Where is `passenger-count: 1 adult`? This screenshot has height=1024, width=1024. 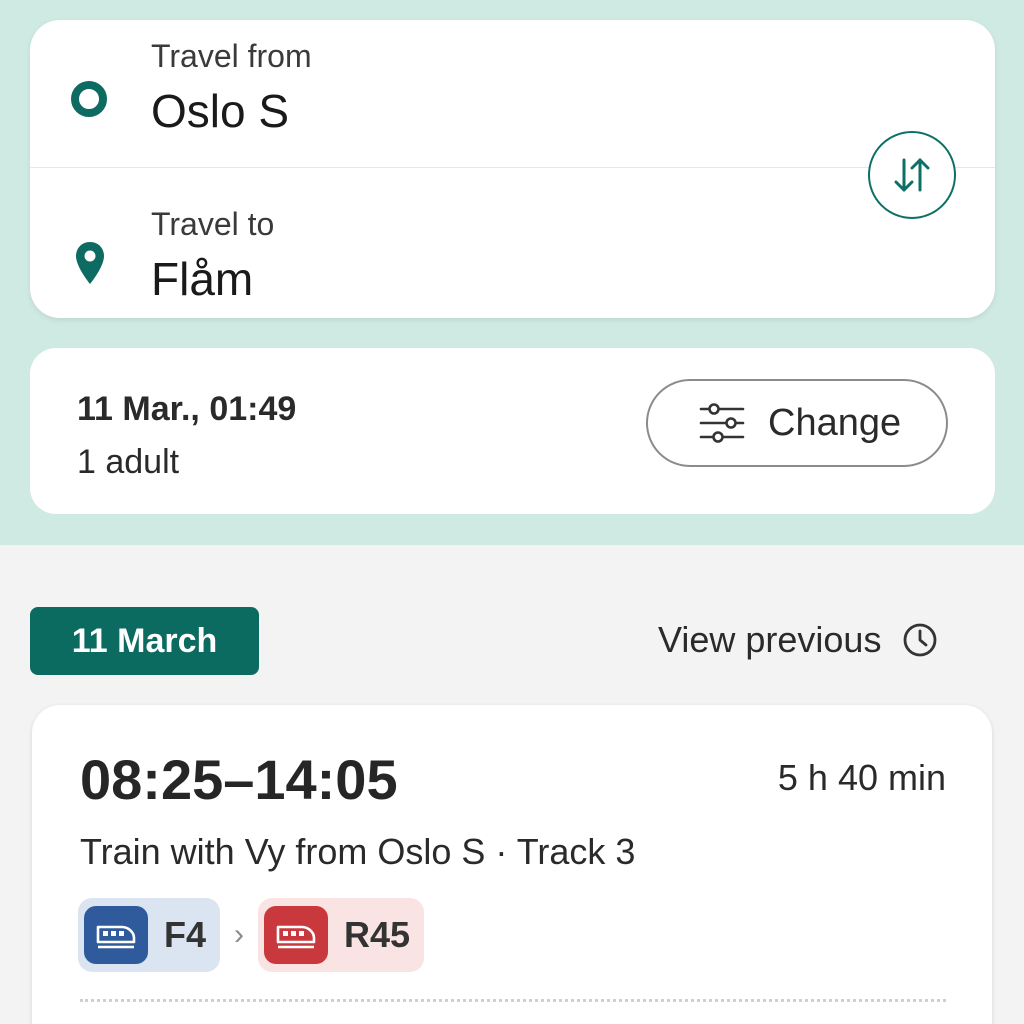
passenger-count: 1 adult is located at coordinates (128, 462).